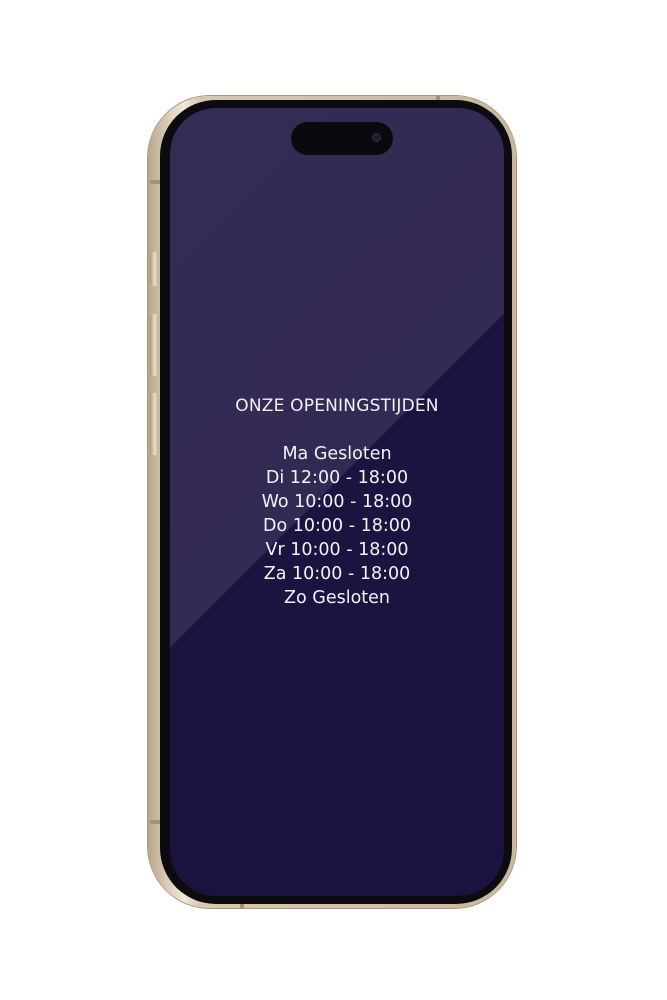 This screenshot has height=1000, width=667. I want to click on opening-hours-title: ONZE OPENINGSTIJDEN, so click(337, 406).